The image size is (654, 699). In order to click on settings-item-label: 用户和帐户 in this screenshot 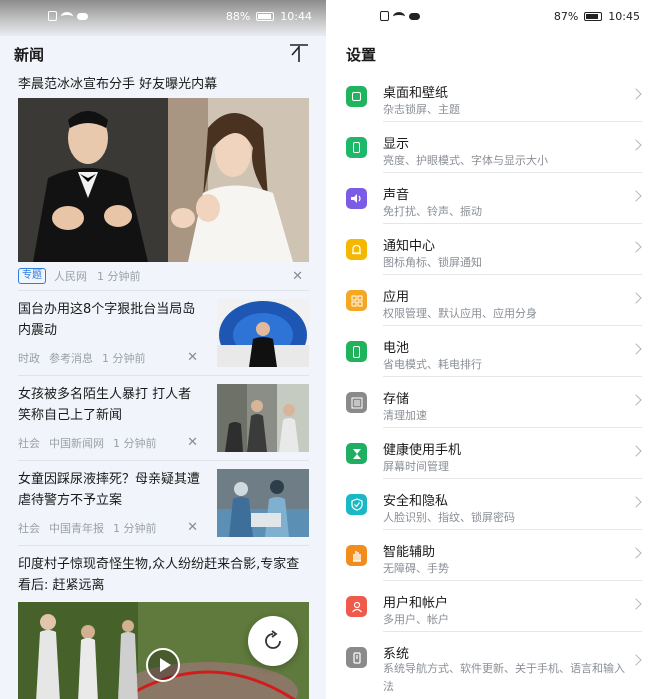, I will do `click(416, 603)`.